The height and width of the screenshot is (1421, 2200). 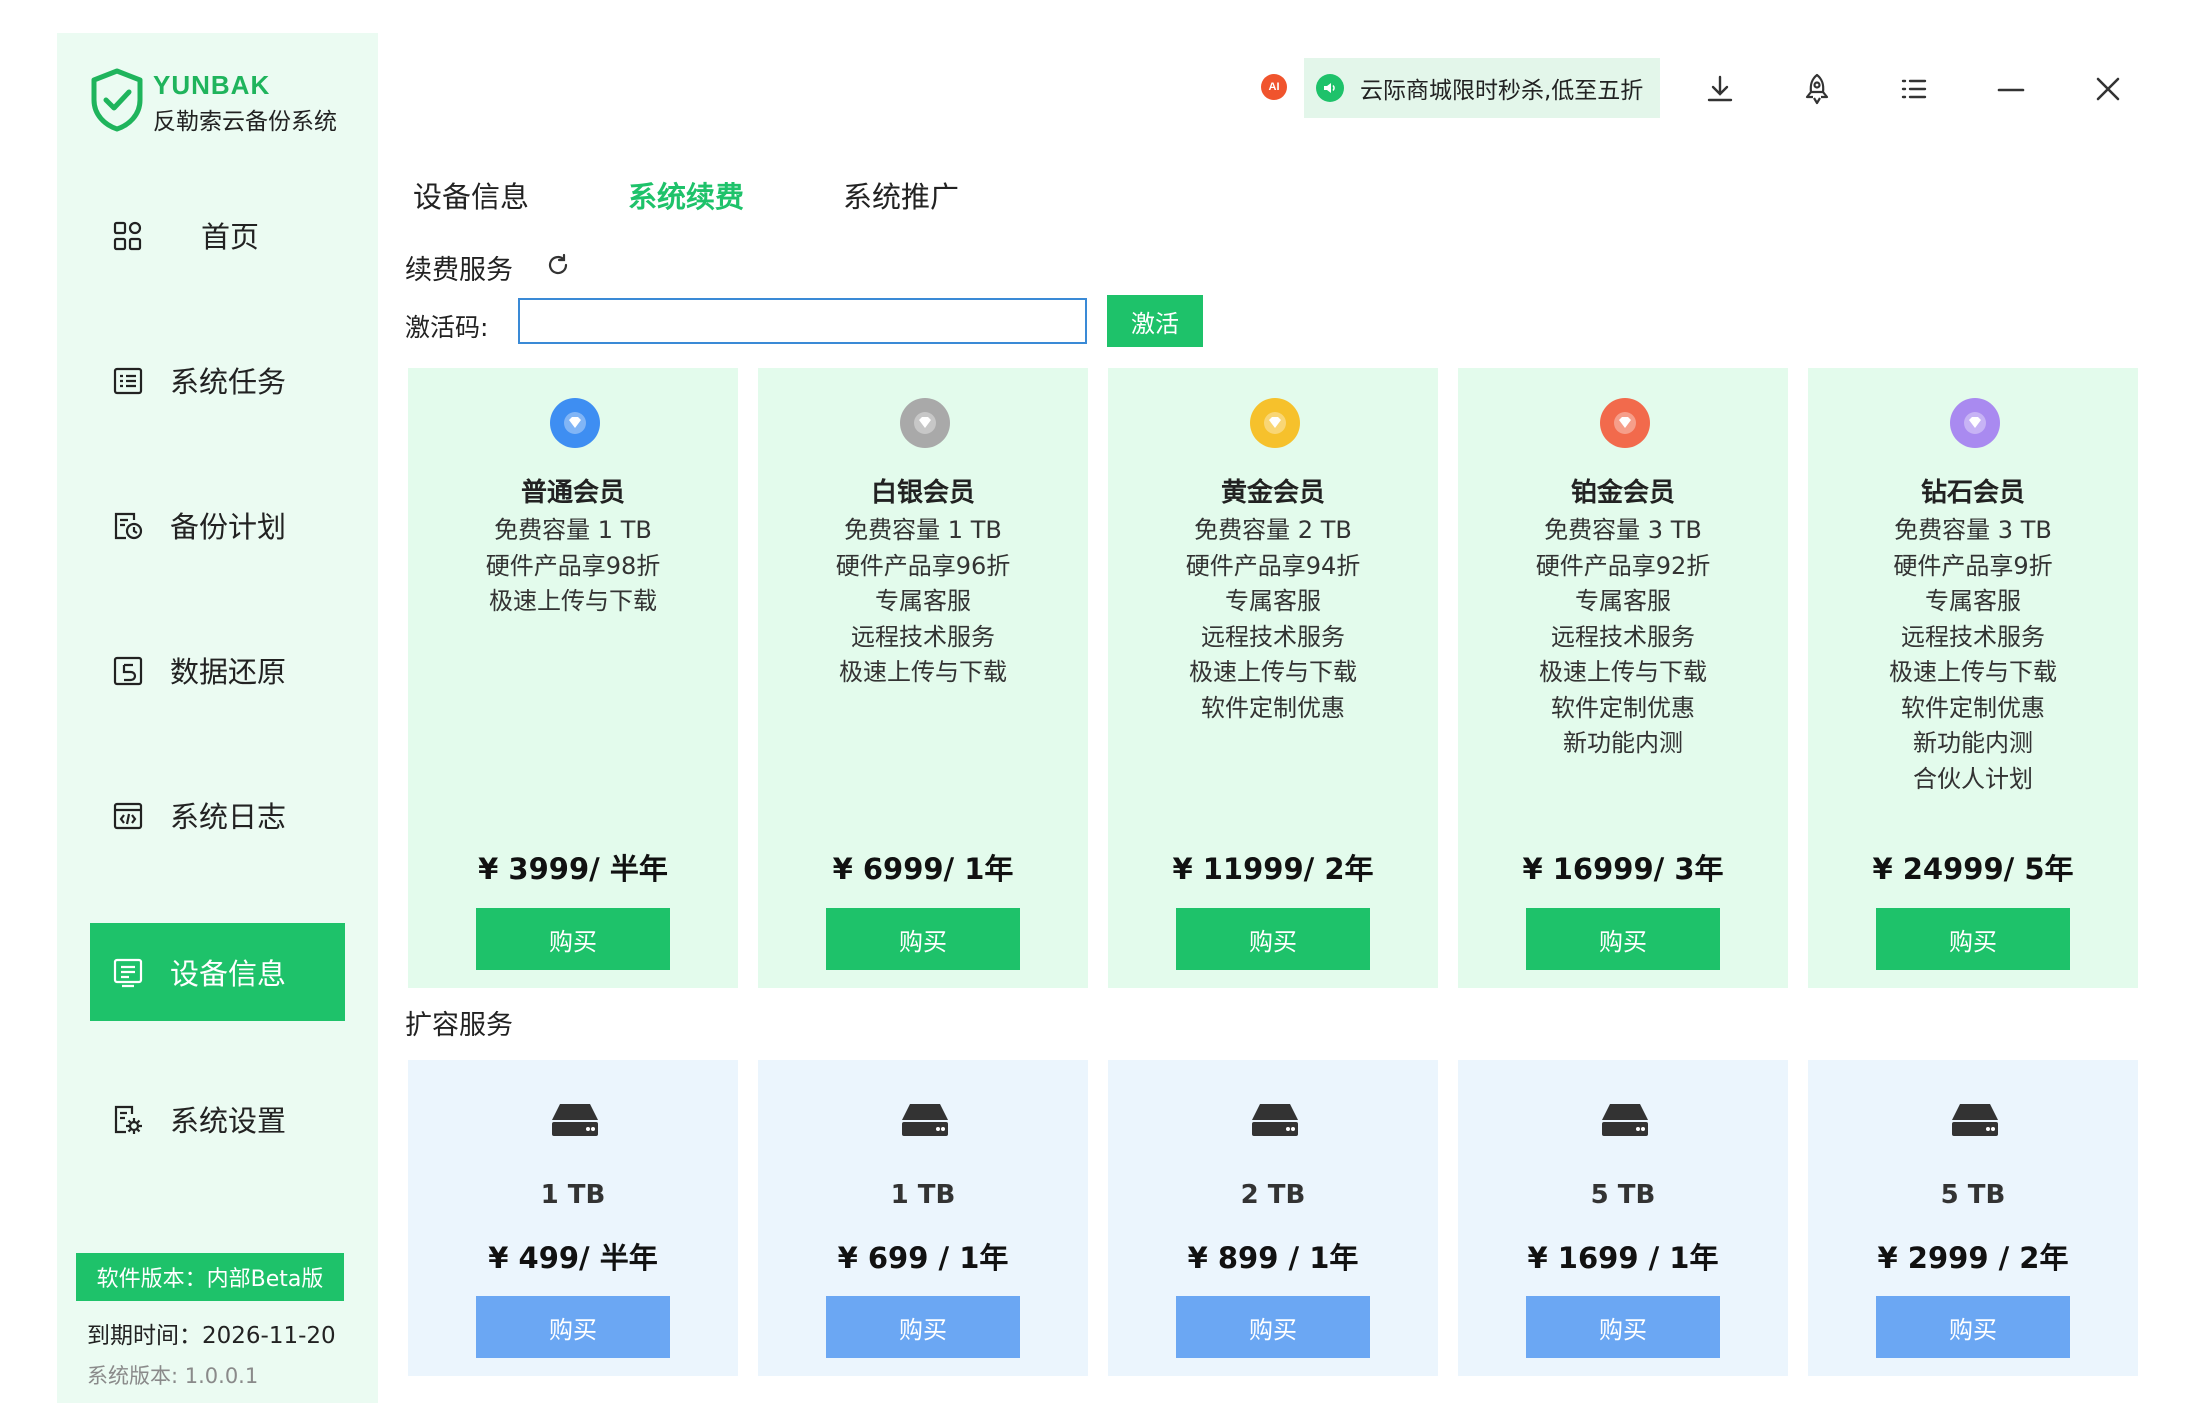 What do you see at coordinates (572, 493) in the screenshot?
I see `plan-name: 普通会员` at bounding box center [572, 493].